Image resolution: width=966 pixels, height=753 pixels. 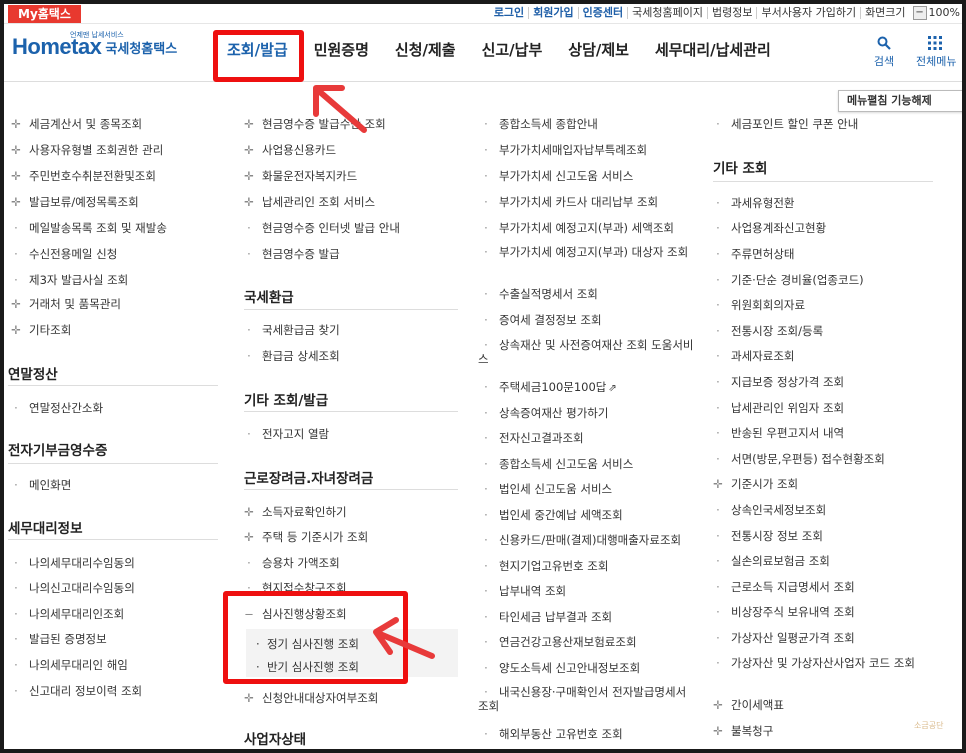 I want to click on menu-item: · 부가가치세 카드사 대리납부 조회, so click(x=568, y=202).